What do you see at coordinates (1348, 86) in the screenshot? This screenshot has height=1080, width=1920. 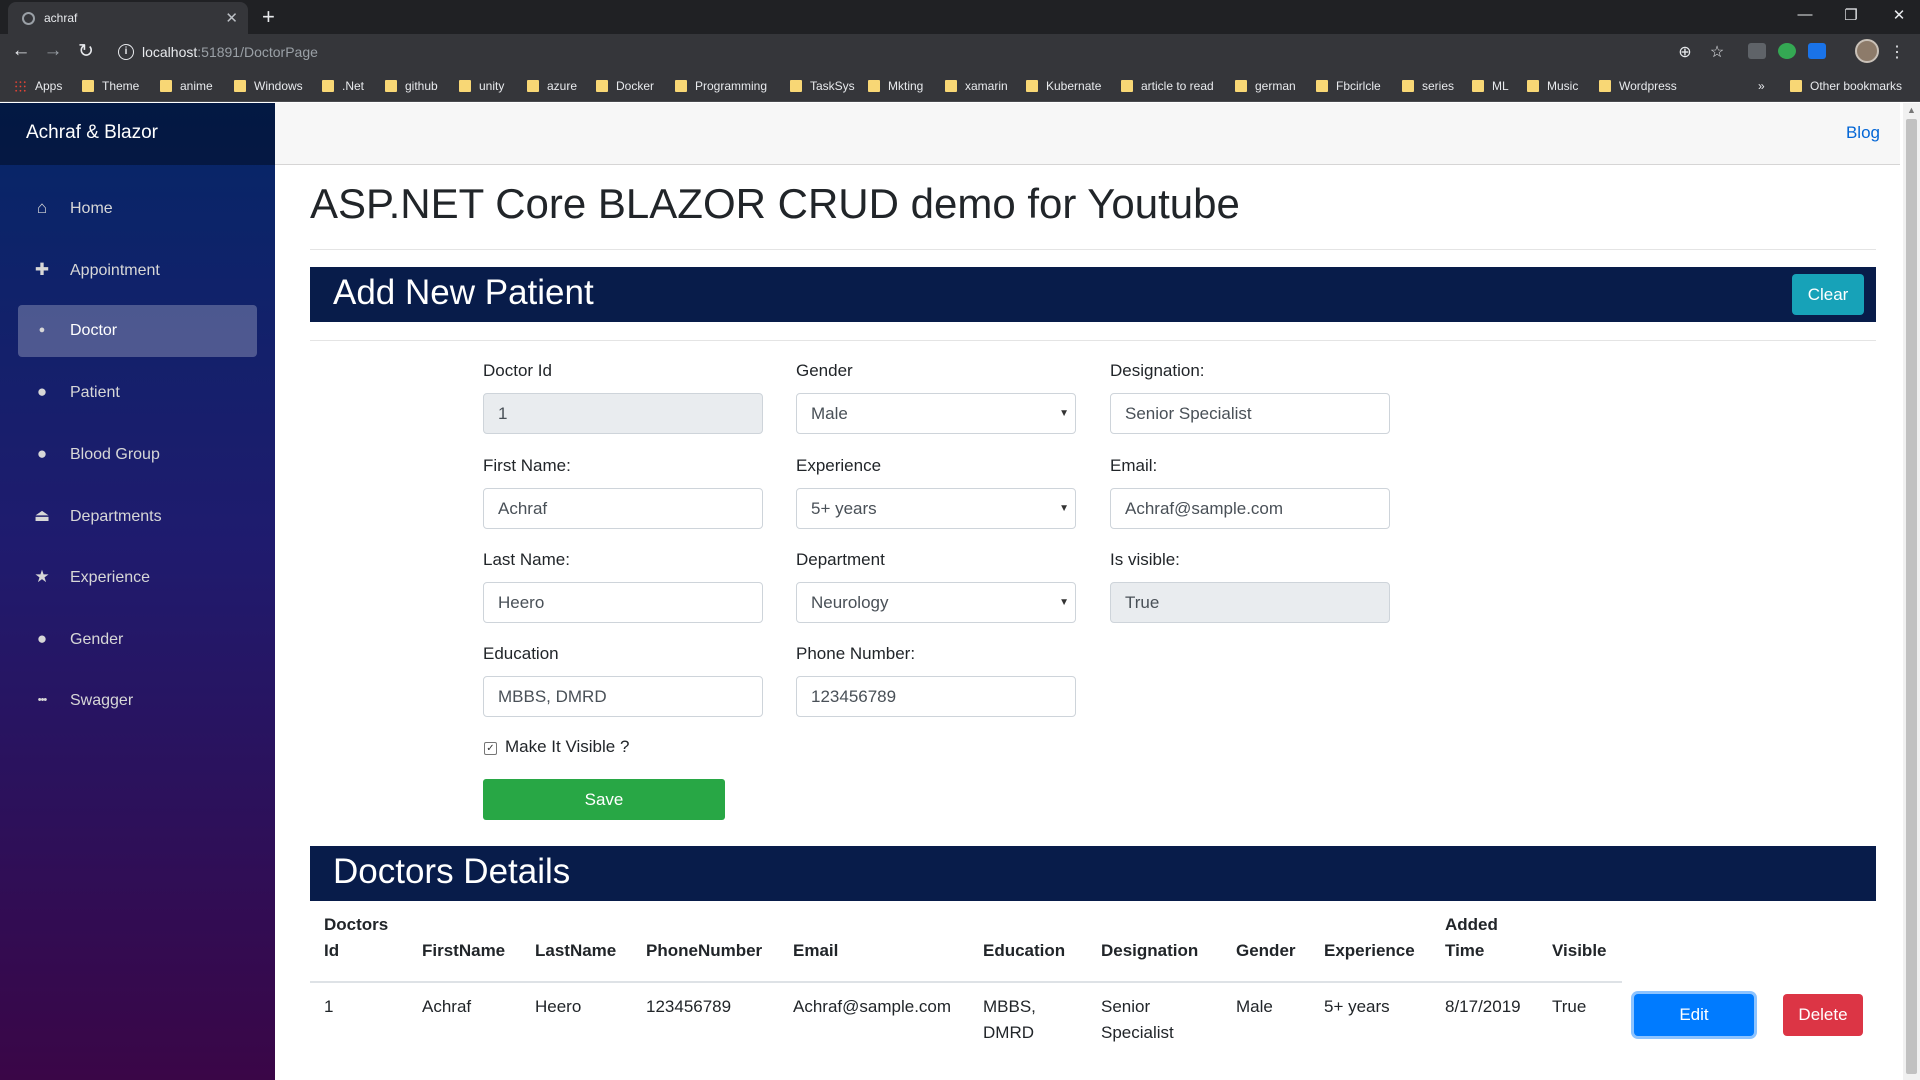 I see `bookmark-folder: Fbcirlcle` at bounding box center [1348, 86].